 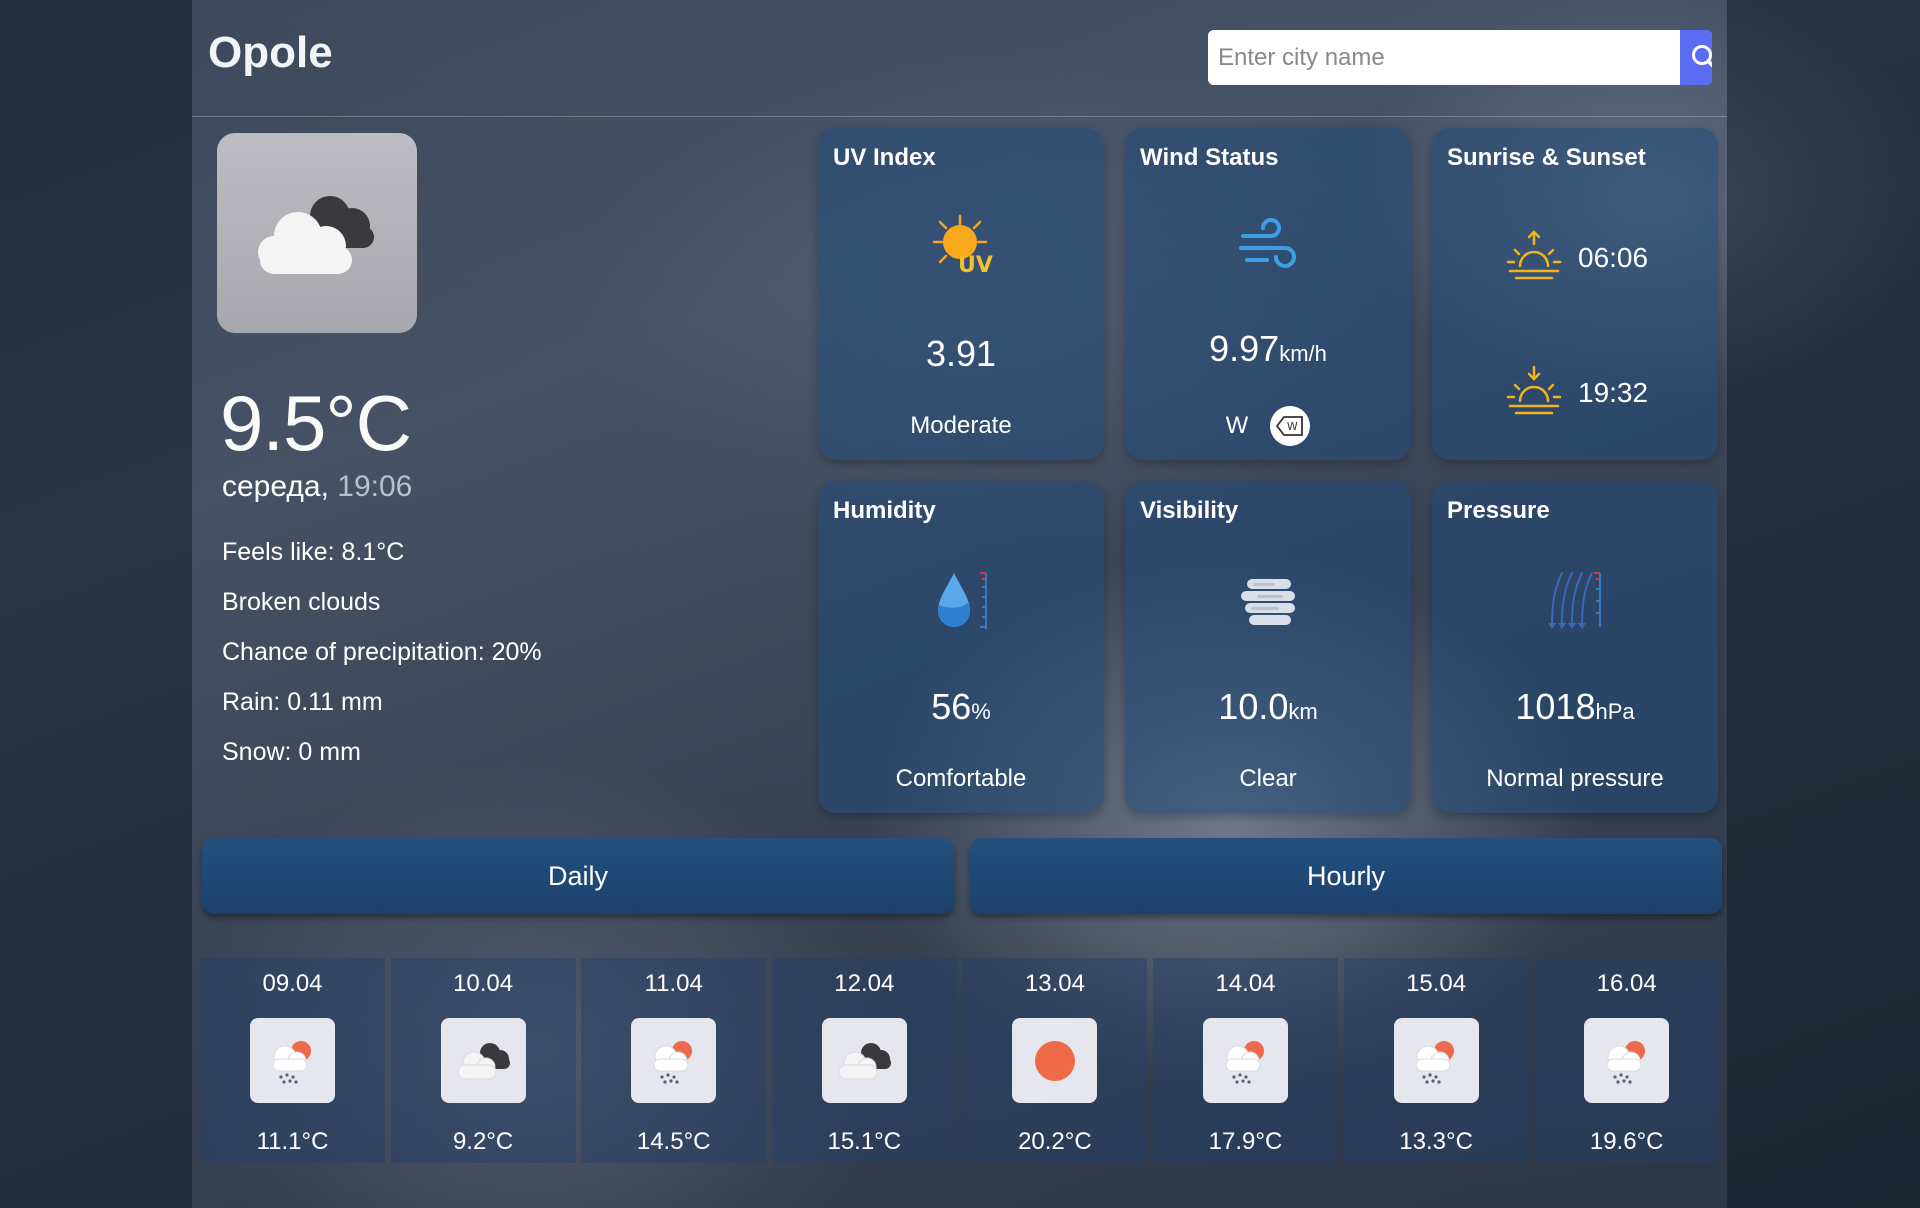 What do you see at coordinates (1626, 983) in the screenshot?
I see `forecast-date: 16.04` at bounding box center [1626, 983].